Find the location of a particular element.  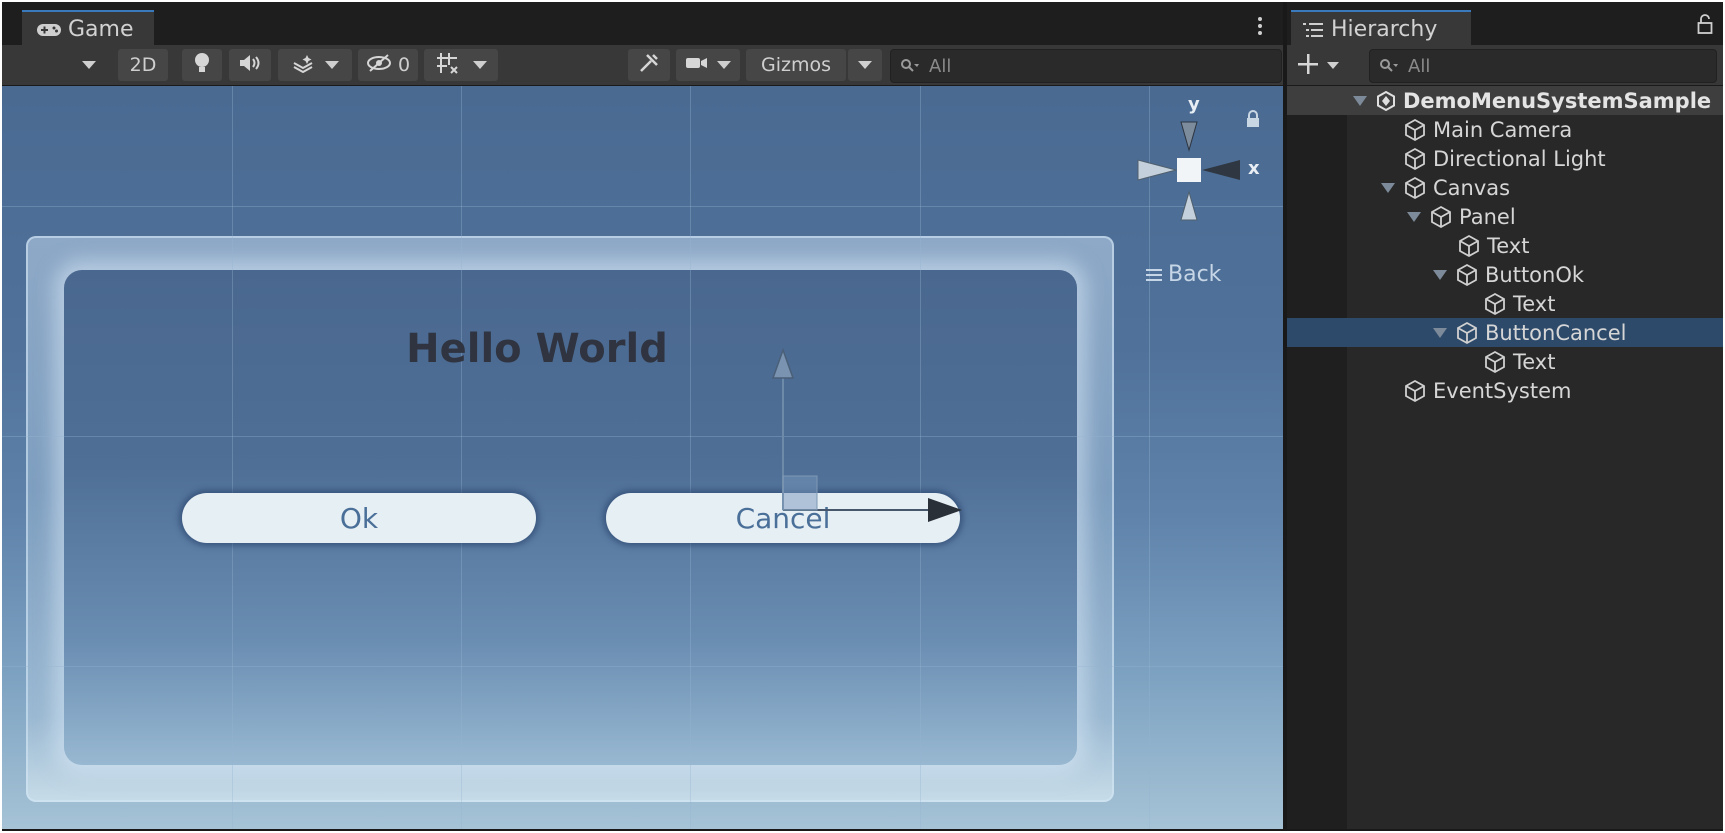

tab-game-label: Game is located at coordinates (101, 29).